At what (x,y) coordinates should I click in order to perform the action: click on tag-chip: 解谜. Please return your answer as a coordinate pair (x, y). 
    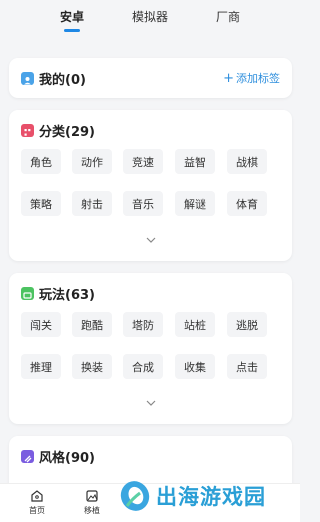
    Looking at the image, I should click on (195, 203).